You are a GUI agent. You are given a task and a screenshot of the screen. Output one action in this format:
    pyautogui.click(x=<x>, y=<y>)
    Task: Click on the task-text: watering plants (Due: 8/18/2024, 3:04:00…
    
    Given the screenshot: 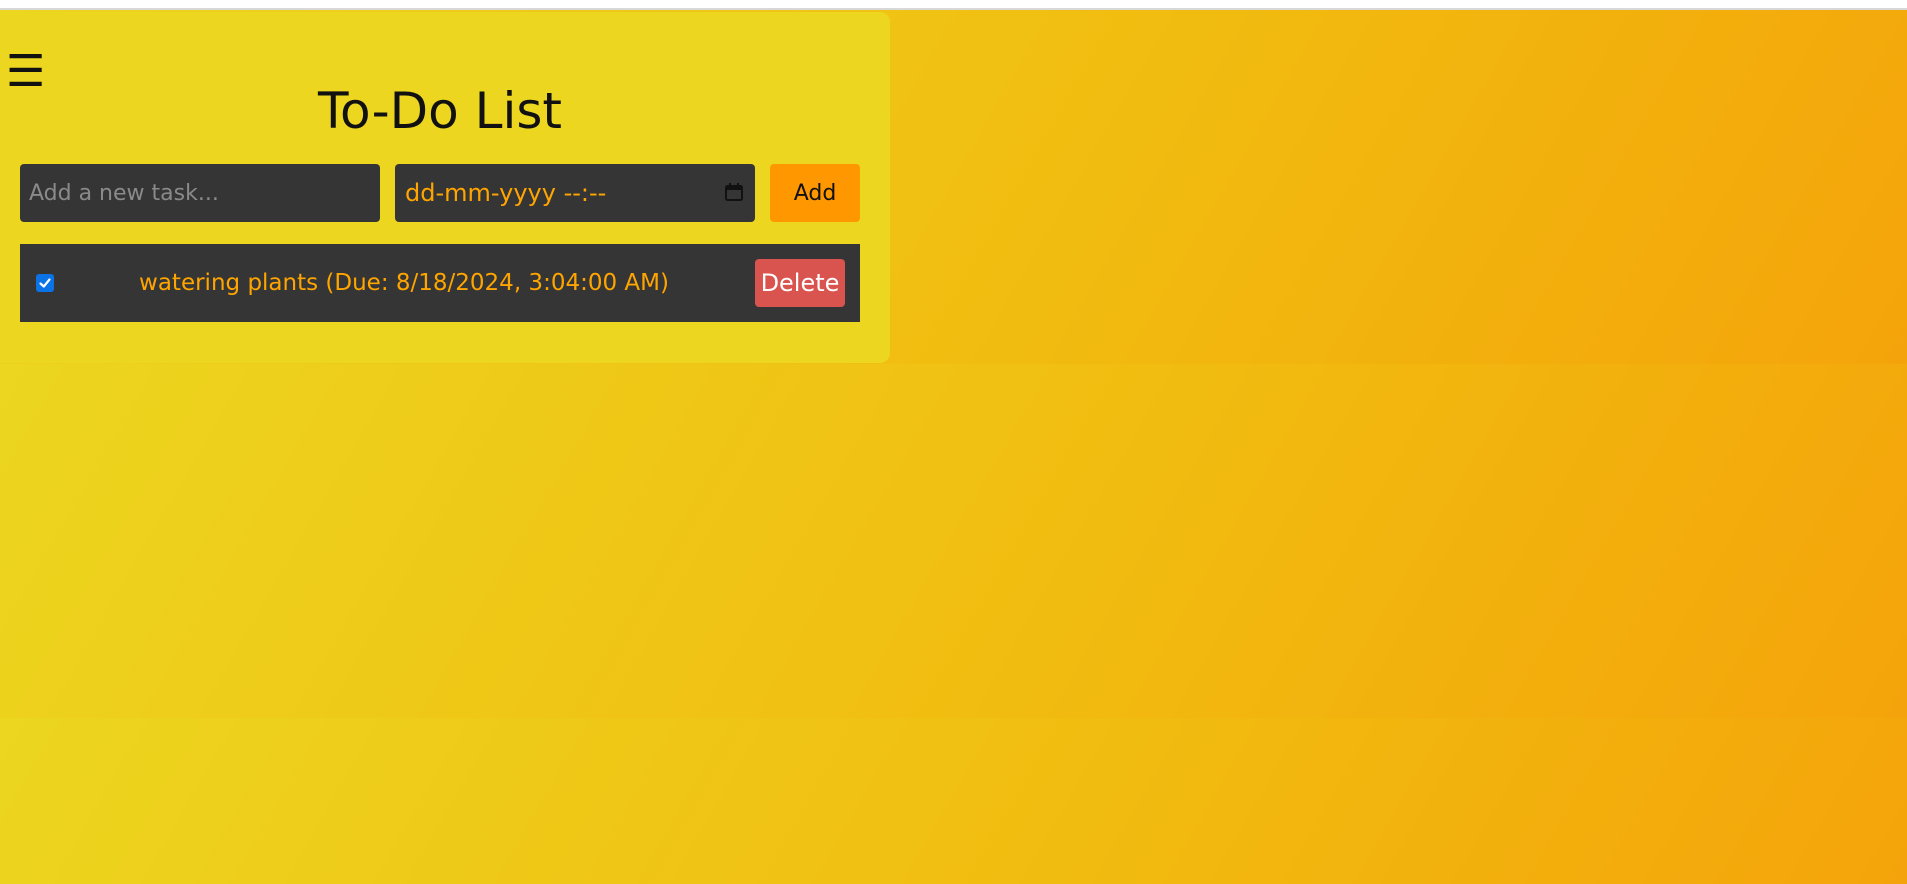 What is the action you would take?
    pyautogui.click(x=404, y=283)
    